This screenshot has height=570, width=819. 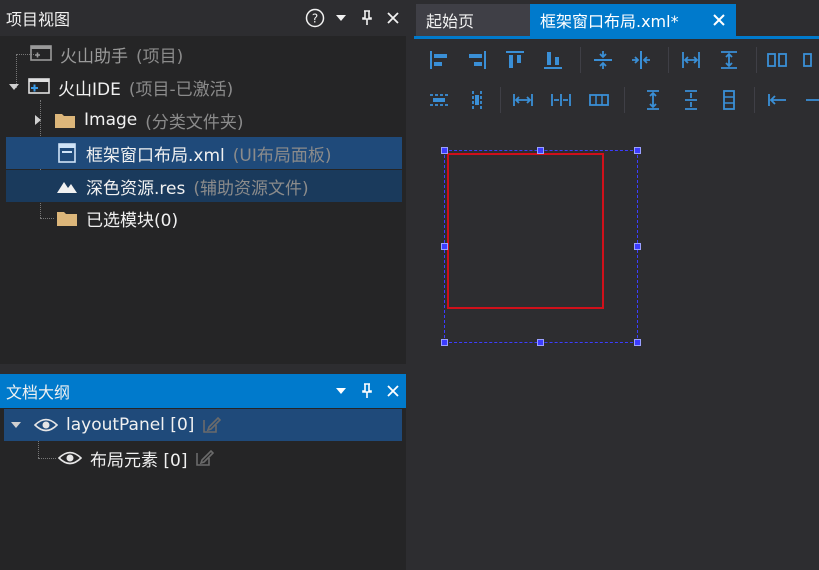 I want to click on tree-item-note: (项目-已激活), so click(x=181, y=89).